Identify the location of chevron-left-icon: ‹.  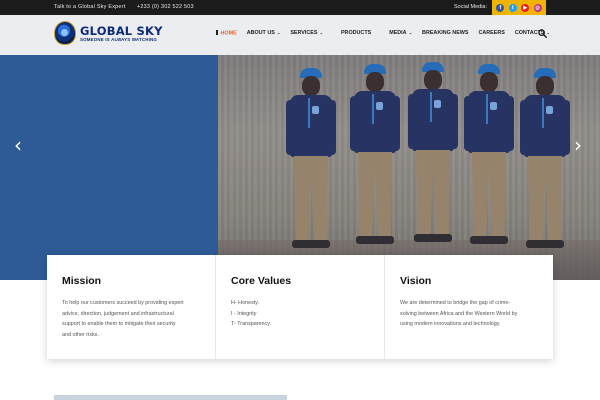
(18, 145).